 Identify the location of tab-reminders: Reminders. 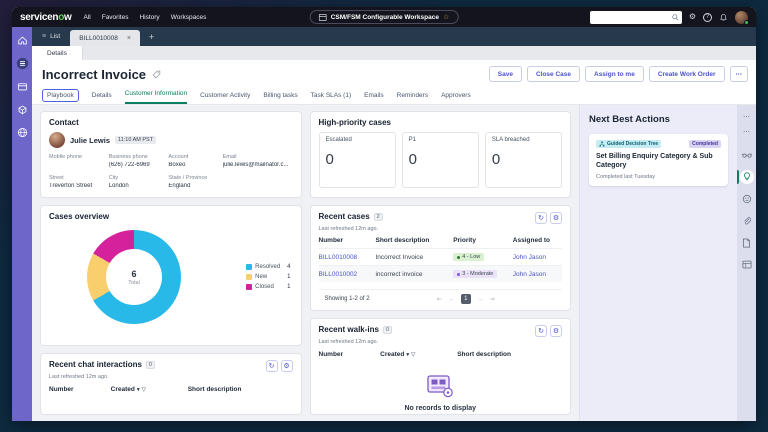
(412, 98).